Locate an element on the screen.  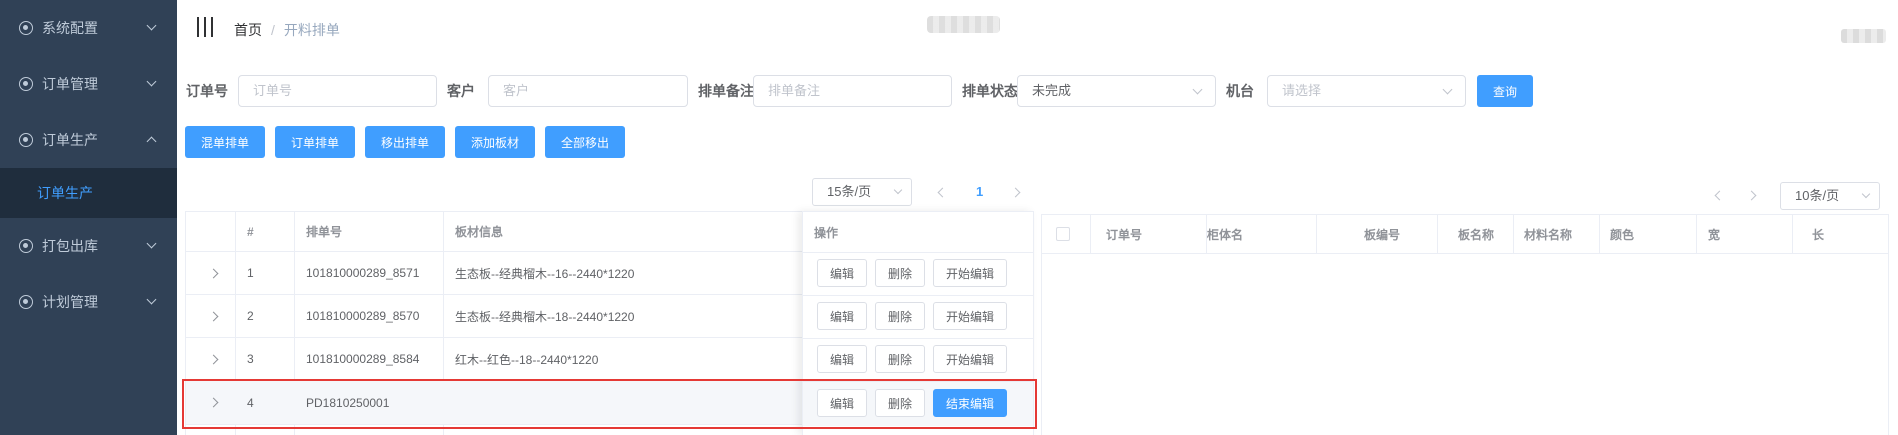
row-schedule-no: 101810000289_8571 is located at coordinates (363, 273).